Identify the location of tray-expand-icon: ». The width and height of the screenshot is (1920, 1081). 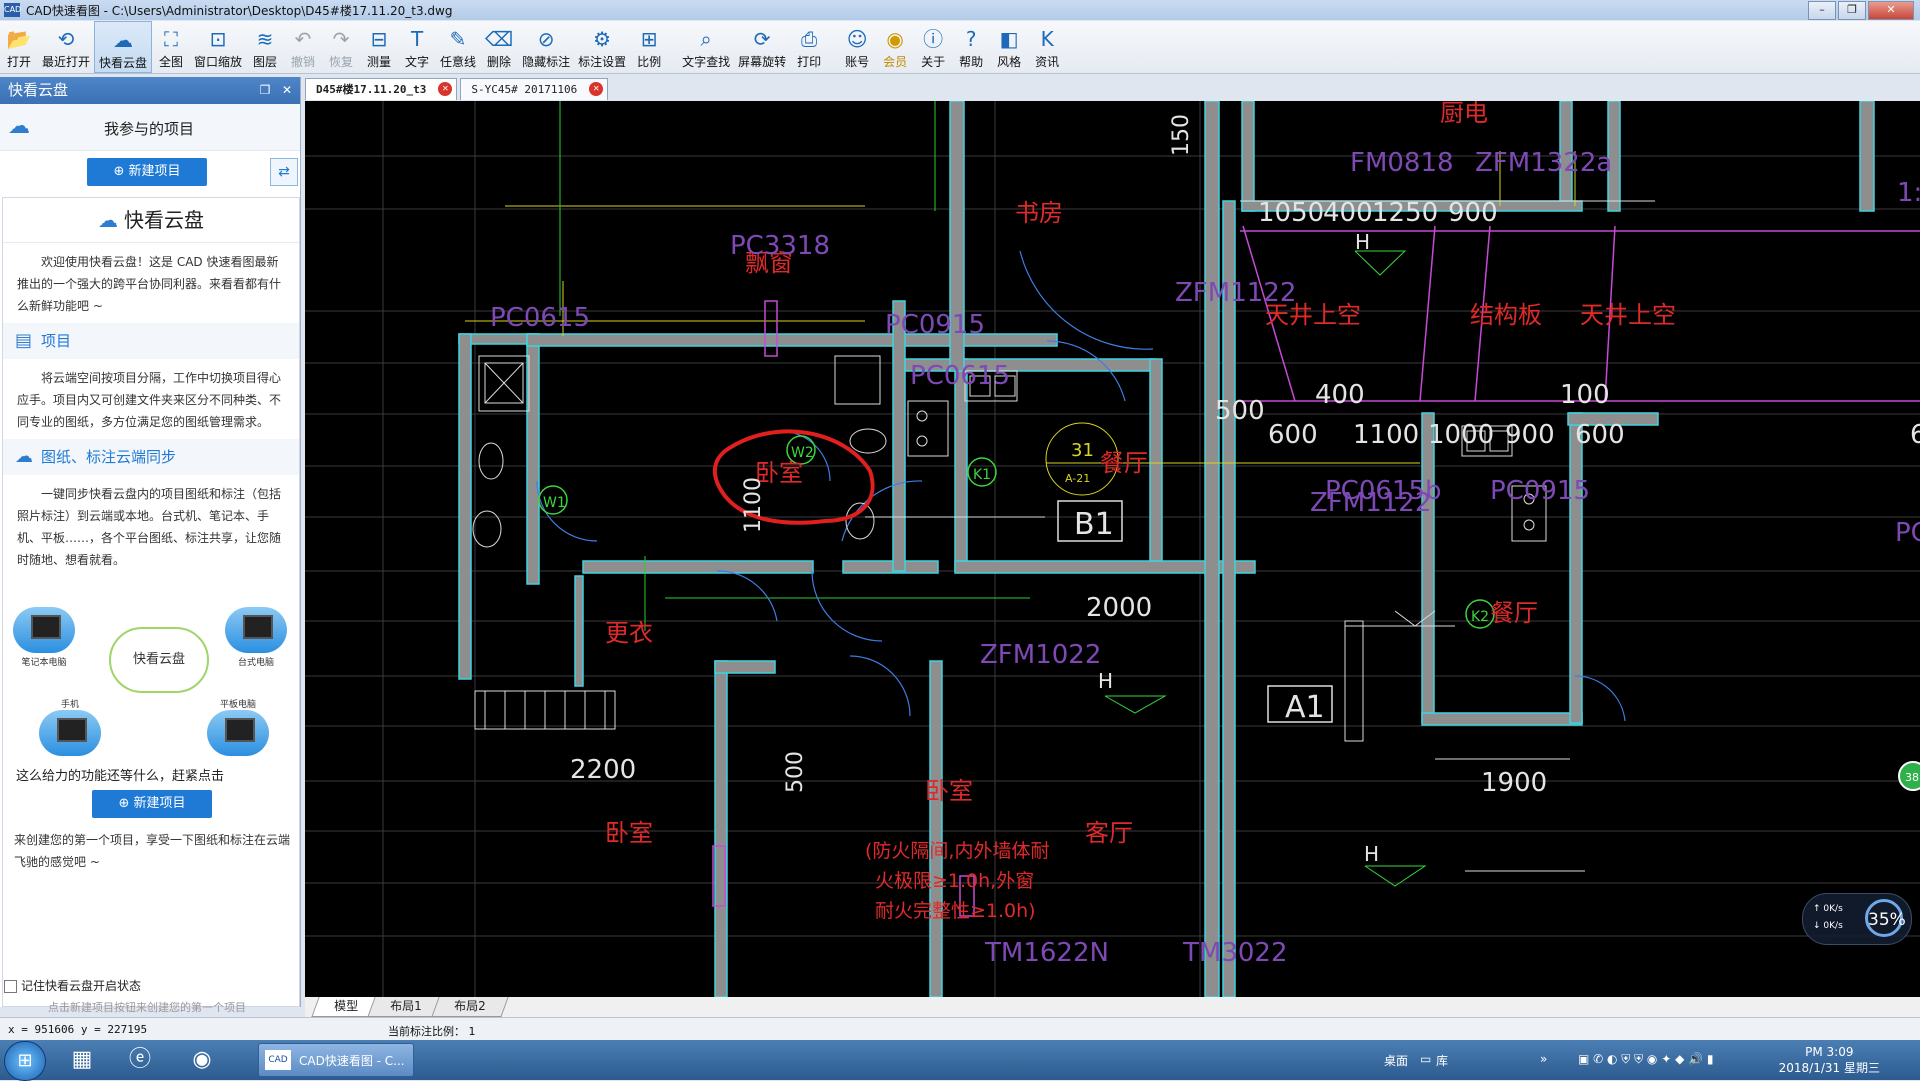
(1543, 1059).